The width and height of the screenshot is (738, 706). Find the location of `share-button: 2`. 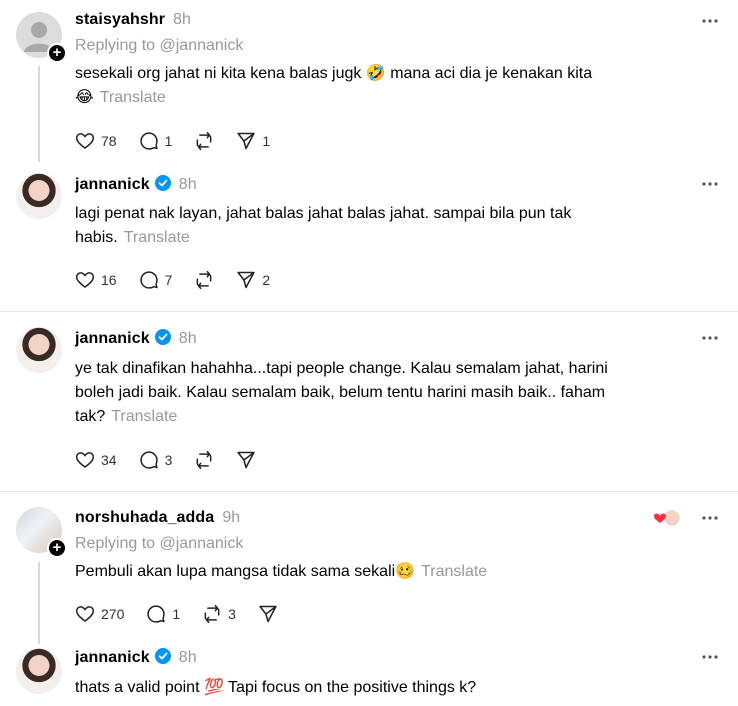

share-button: 2 is located at coordinates (253, 280).